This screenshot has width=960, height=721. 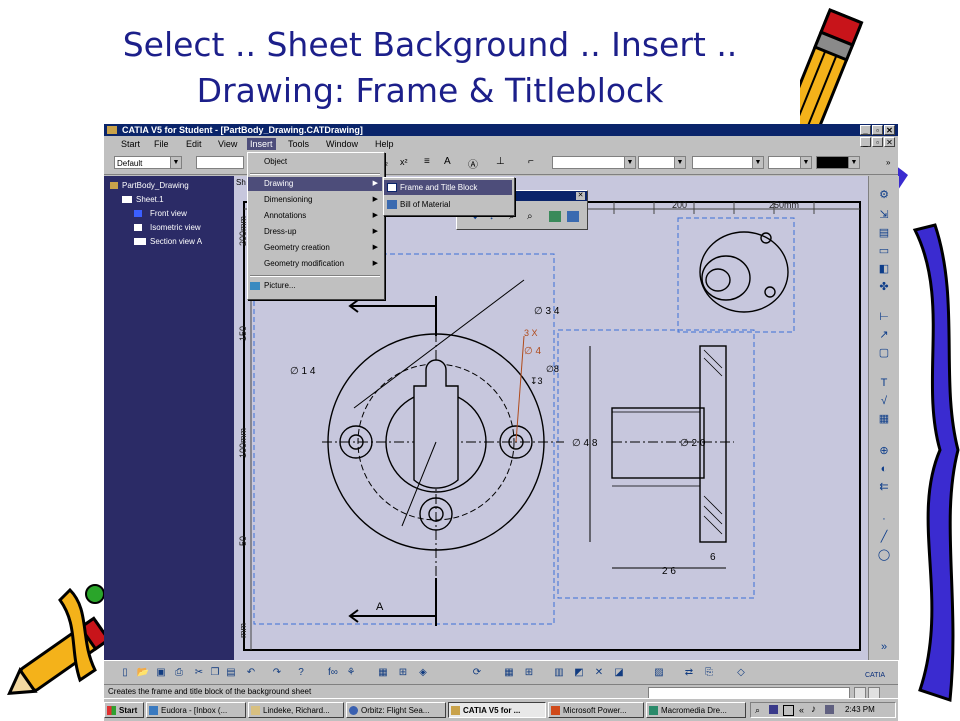 What do you see at coordinates (619, 673) in the screenshot?
I see `filter-icon: ◪` at bounding box center [619, 673].